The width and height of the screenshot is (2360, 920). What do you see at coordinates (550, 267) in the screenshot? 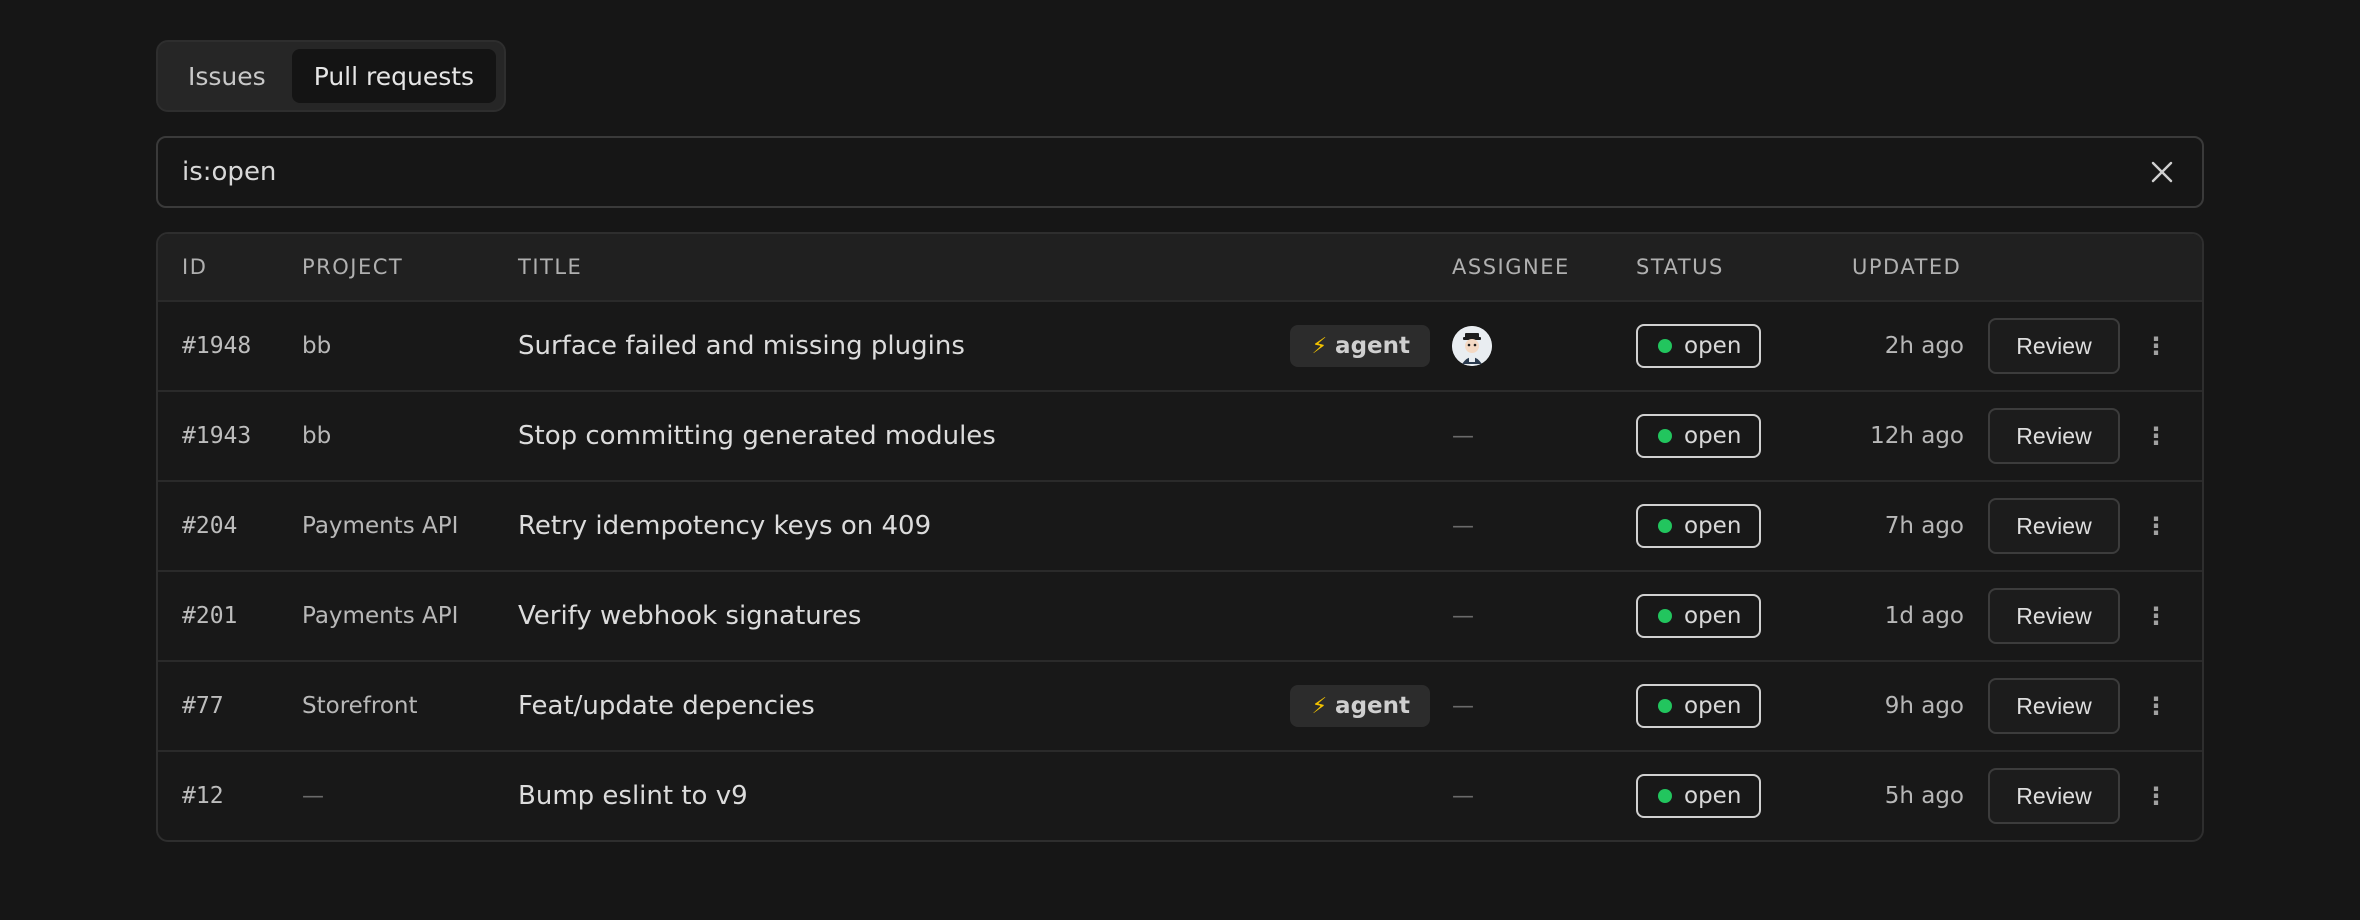
I see `header-title: TITLE` at bounding box center [550, 267].